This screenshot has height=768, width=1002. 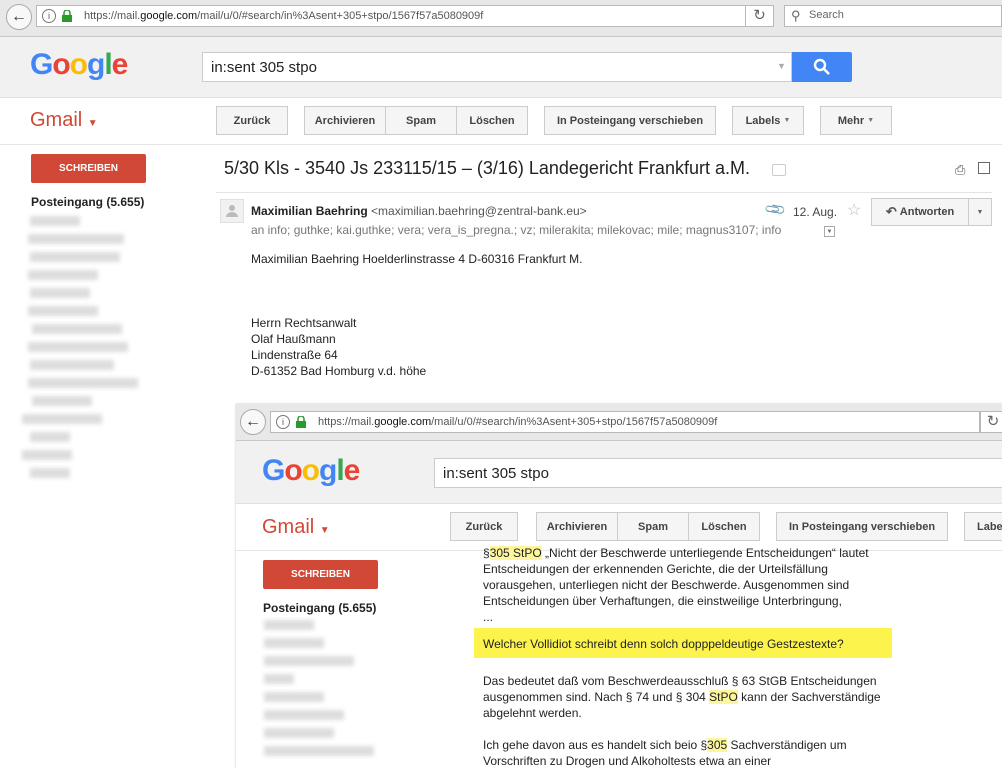 What do you see at coordinates (67, 15) in the screenshot?
I see `lock-icon` at bounding box center [67, 15].